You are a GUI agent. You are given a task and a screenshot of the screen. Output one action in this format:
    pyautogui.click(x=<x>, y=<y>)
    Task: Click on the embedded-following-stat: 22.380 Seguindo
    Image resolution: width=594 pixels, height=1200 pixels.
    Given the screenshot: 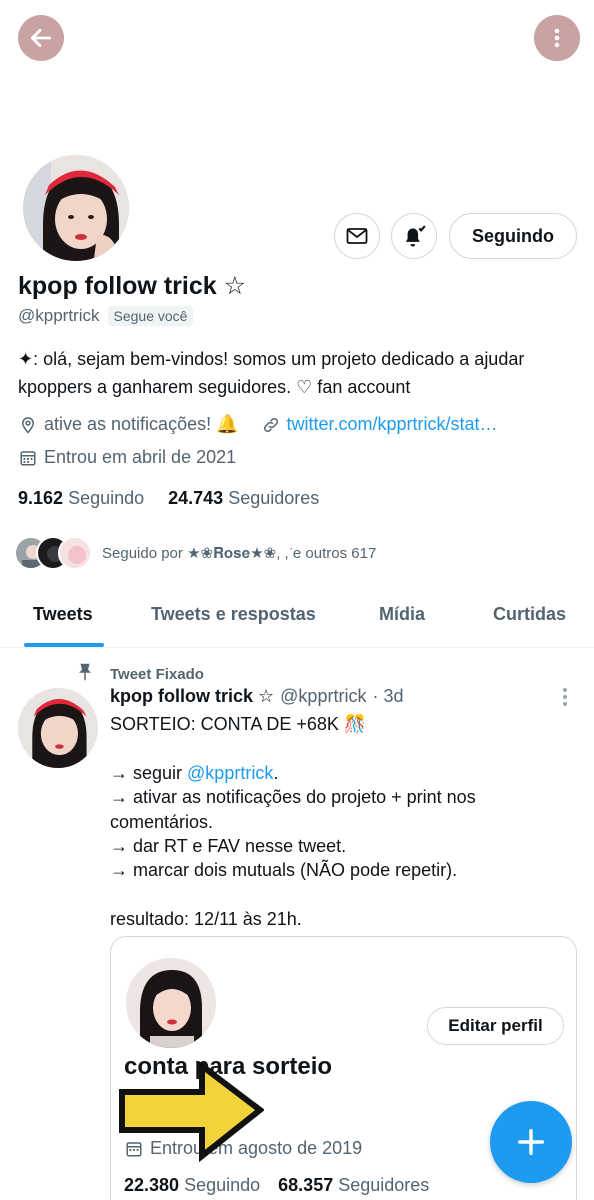 What is the action you would take?
    pyautogui.click(x=192, y=1185)
    